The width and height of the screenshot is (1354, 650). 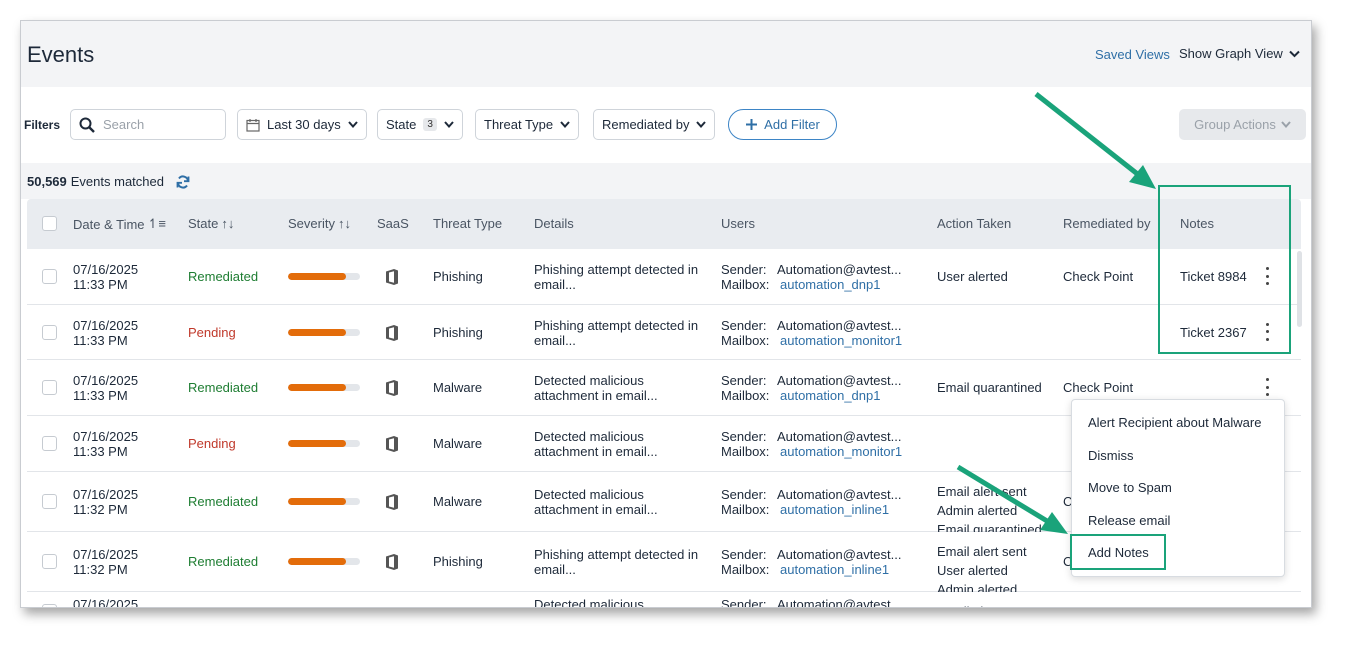 I want to click on arrow-to-add-notes-icon, so click(x=1012, y=499).